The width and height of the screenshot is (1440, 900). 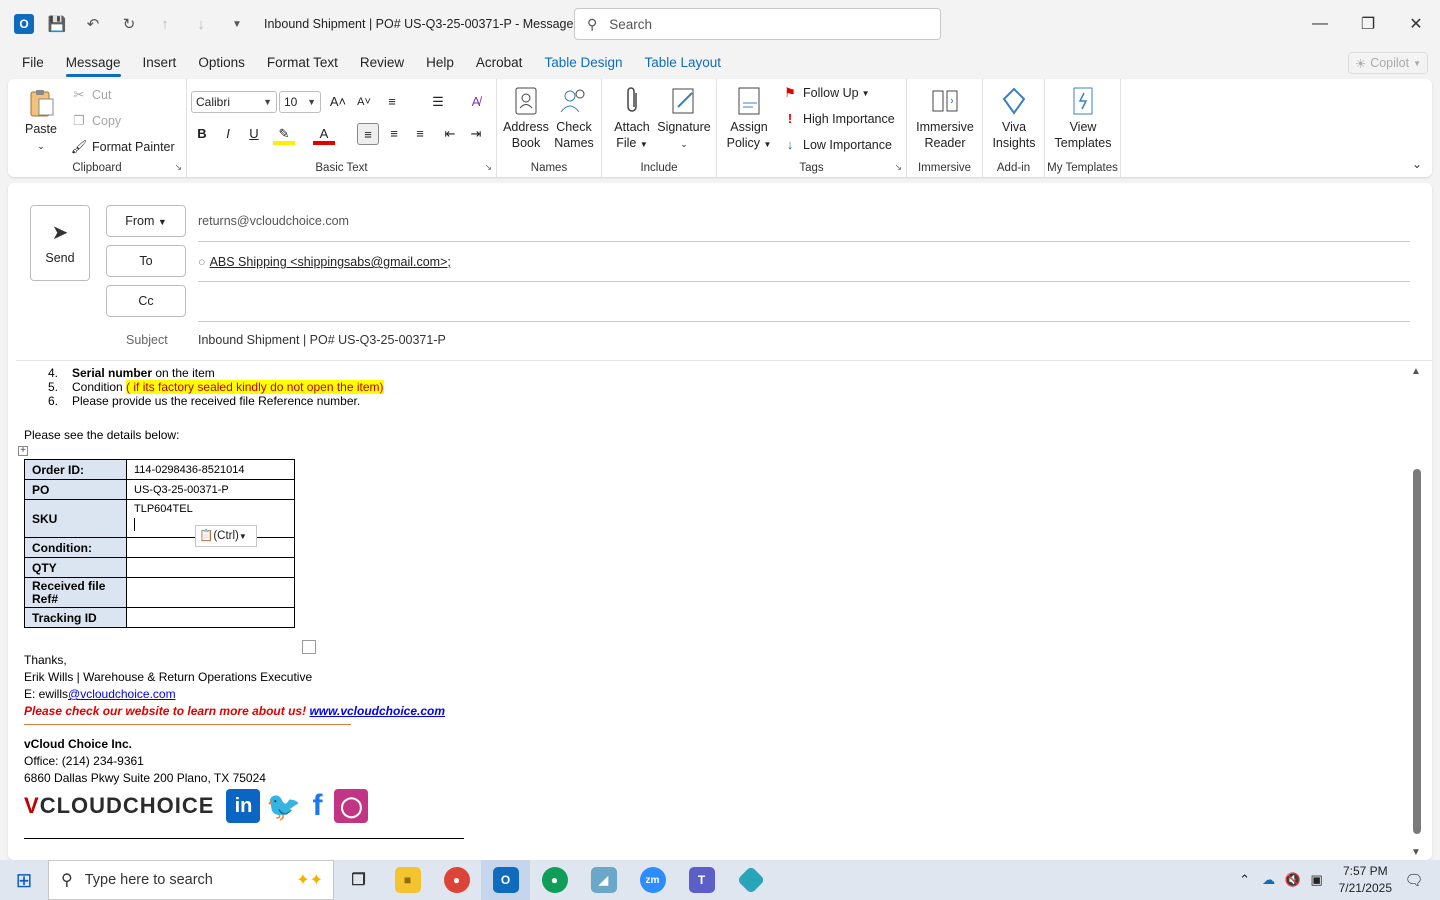 I want to click on speaker-muted-icon: 🔇, so click(x=1293, y=880).